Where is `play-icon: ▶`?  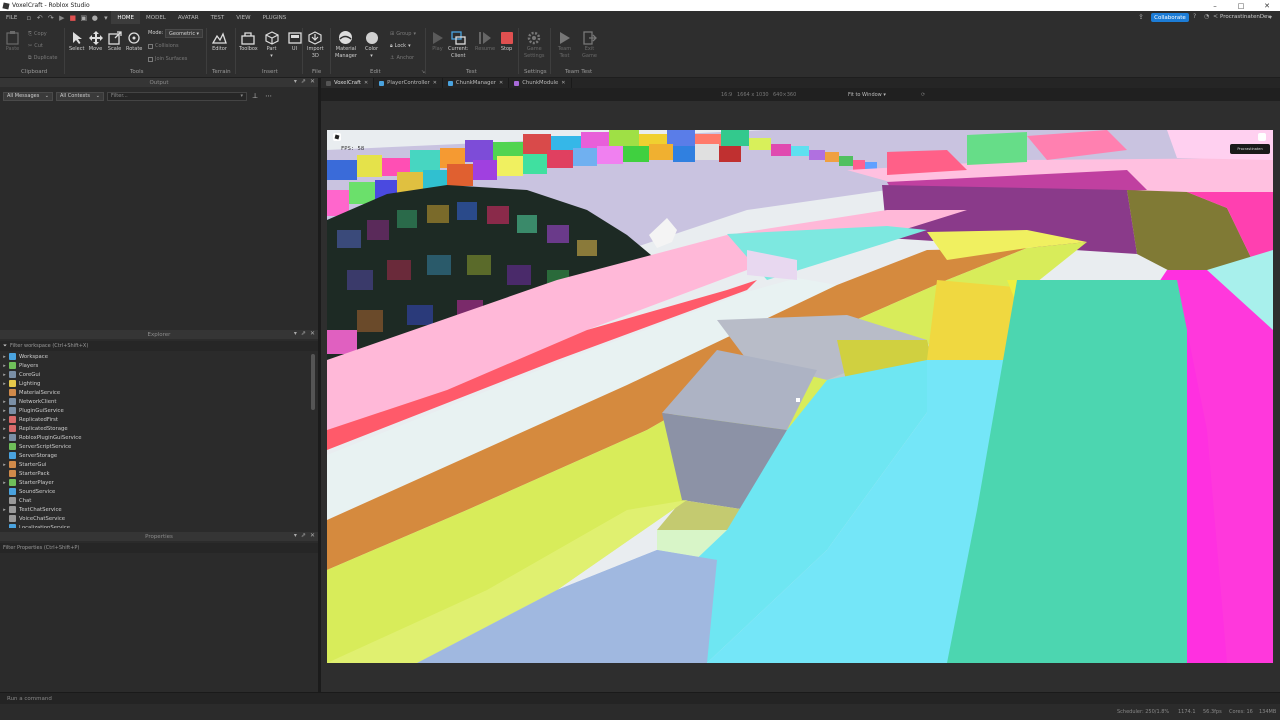 play-icon: ▶ is located at coordinates (61, 17).